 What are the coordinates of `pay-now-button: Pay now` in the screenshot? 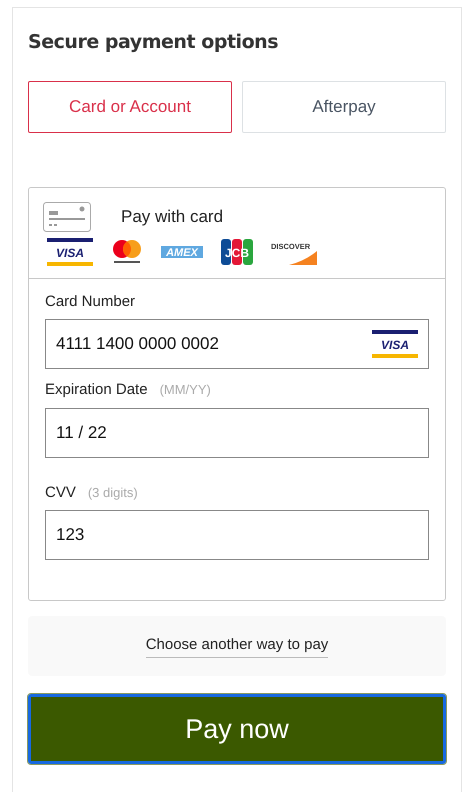 It's located at (237, 729).